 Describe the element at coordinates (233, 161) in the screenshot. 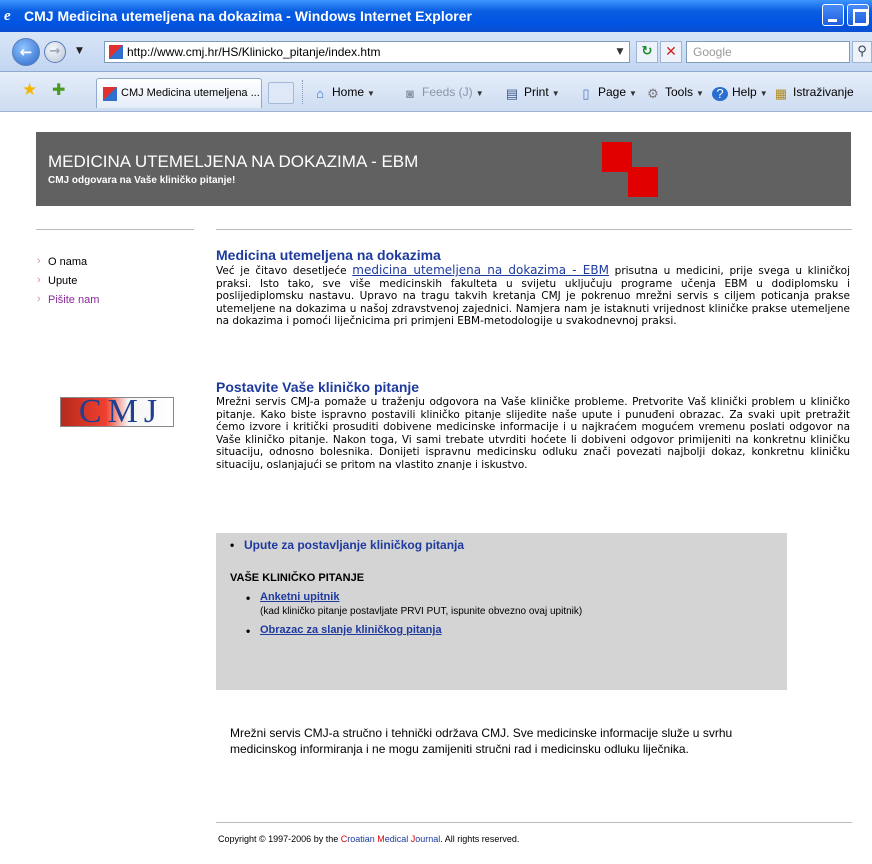

I see `site-title: MEDICINA UTEMELJENA NA DOKAZIMA - EBM` at that location.